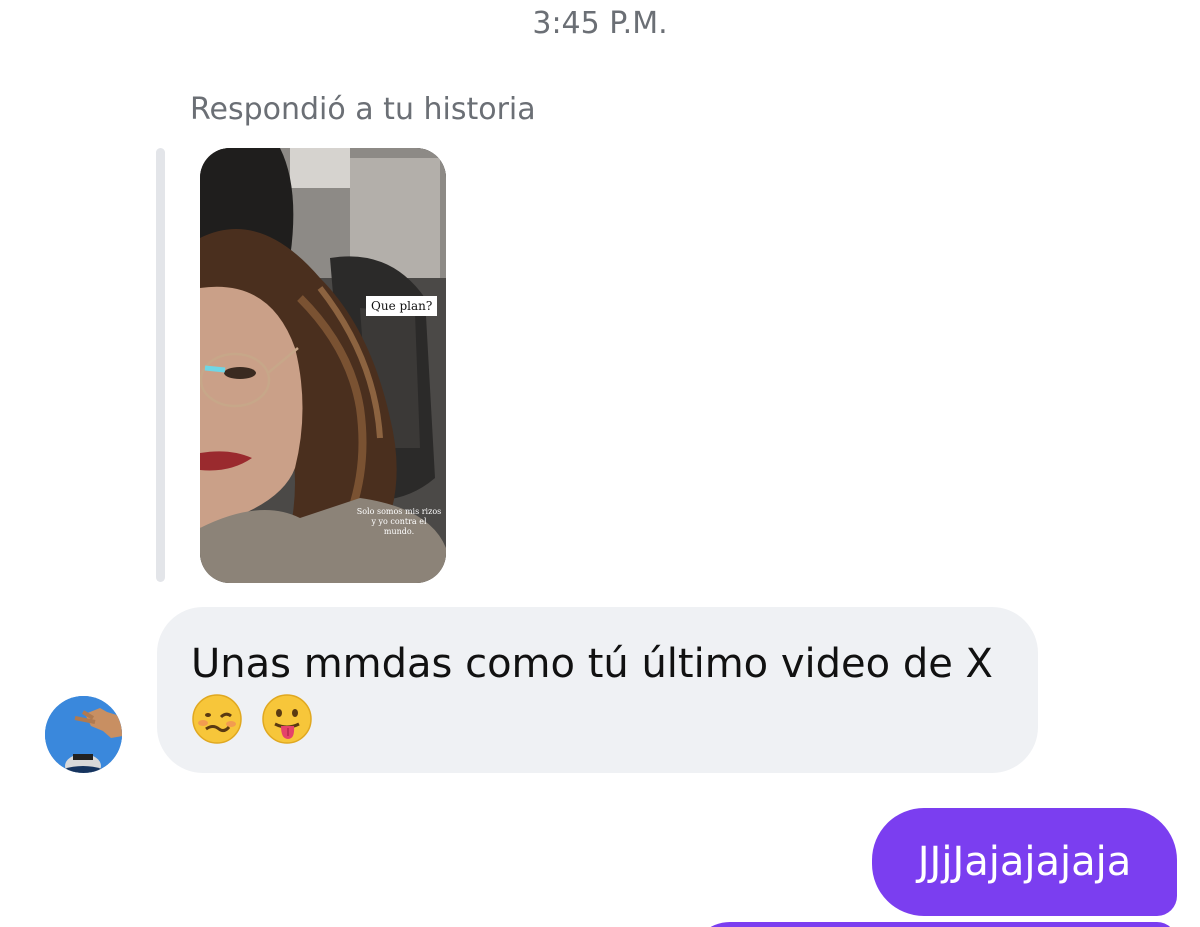 Image resolution: width=1200 pixels, height=927 pixels. I want to click on incoming-message-text: Unas mmdas como tú último video de X, so click(592, 664).